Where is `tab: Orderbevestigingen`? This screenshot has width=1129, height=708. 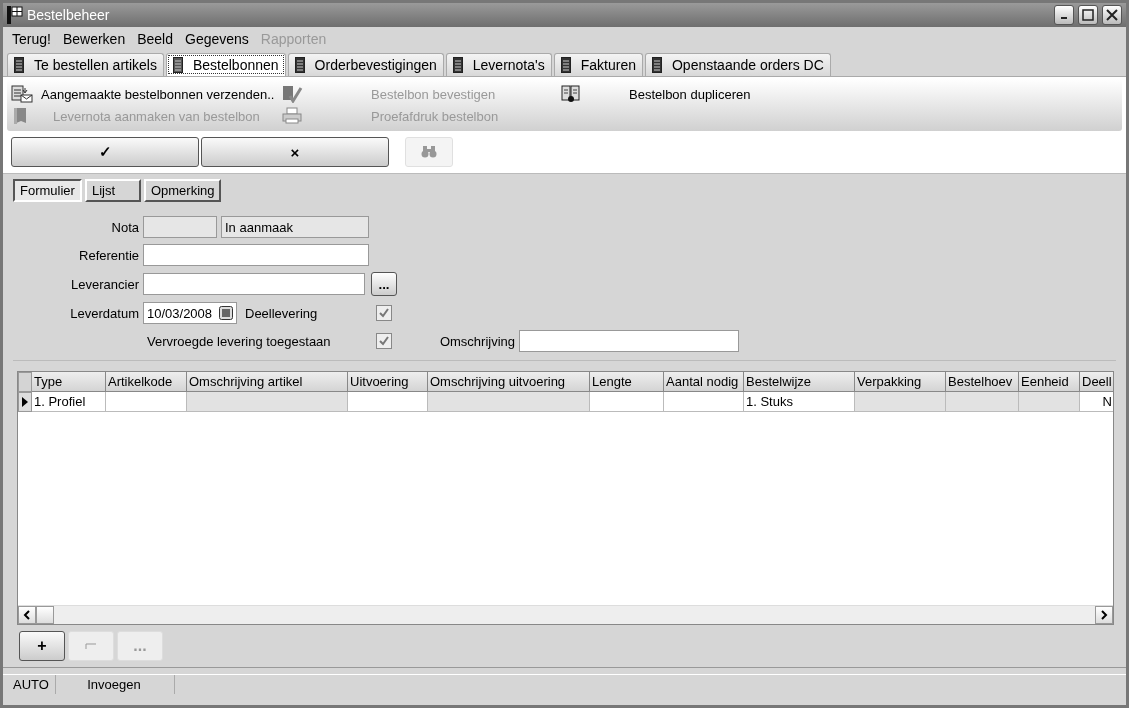
tab: Orderbevestigingen is located at coordinates (365, 64).